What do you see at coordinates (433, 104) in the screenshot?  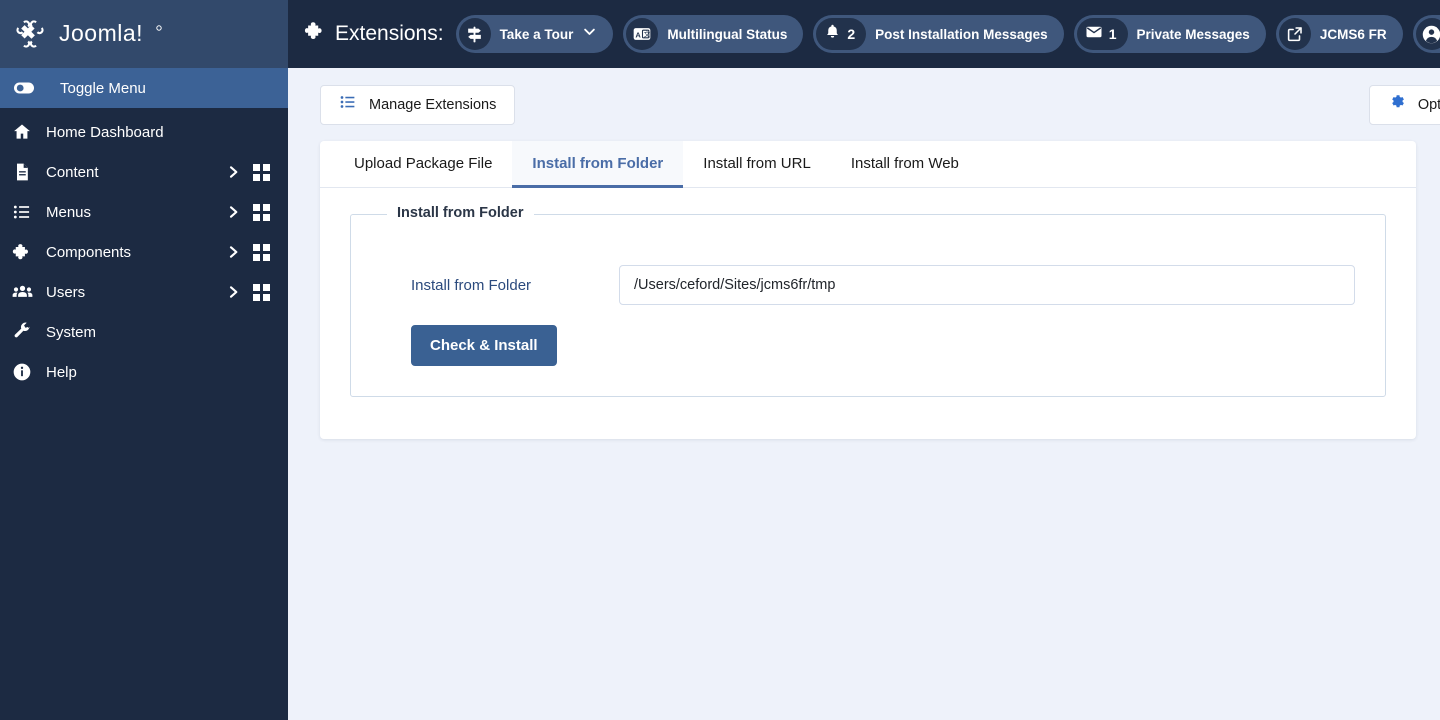 I see `manage-extensions-label: Manage Extensions` at bounding box center [433, 104].